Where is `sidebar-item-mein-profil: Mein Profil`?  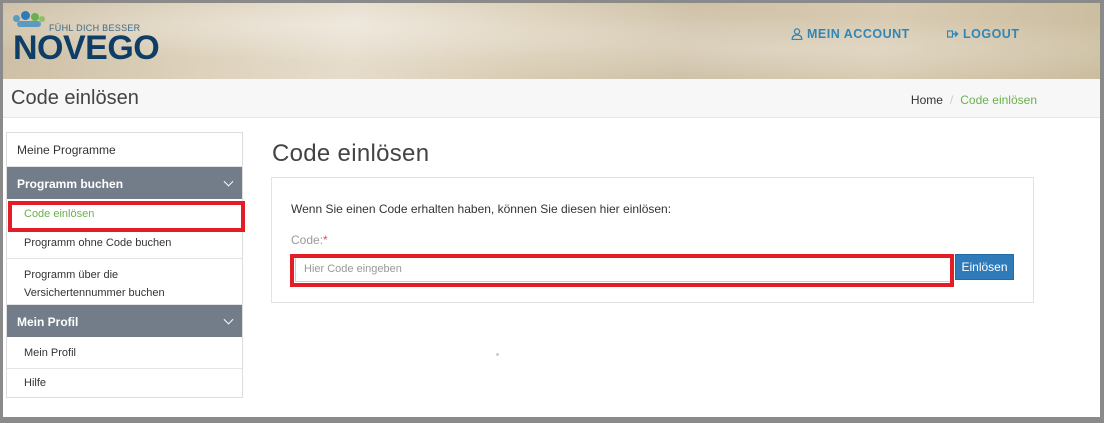 sidebar-item-mein-profil: Mein Profil is located at coordinates (124, 353).